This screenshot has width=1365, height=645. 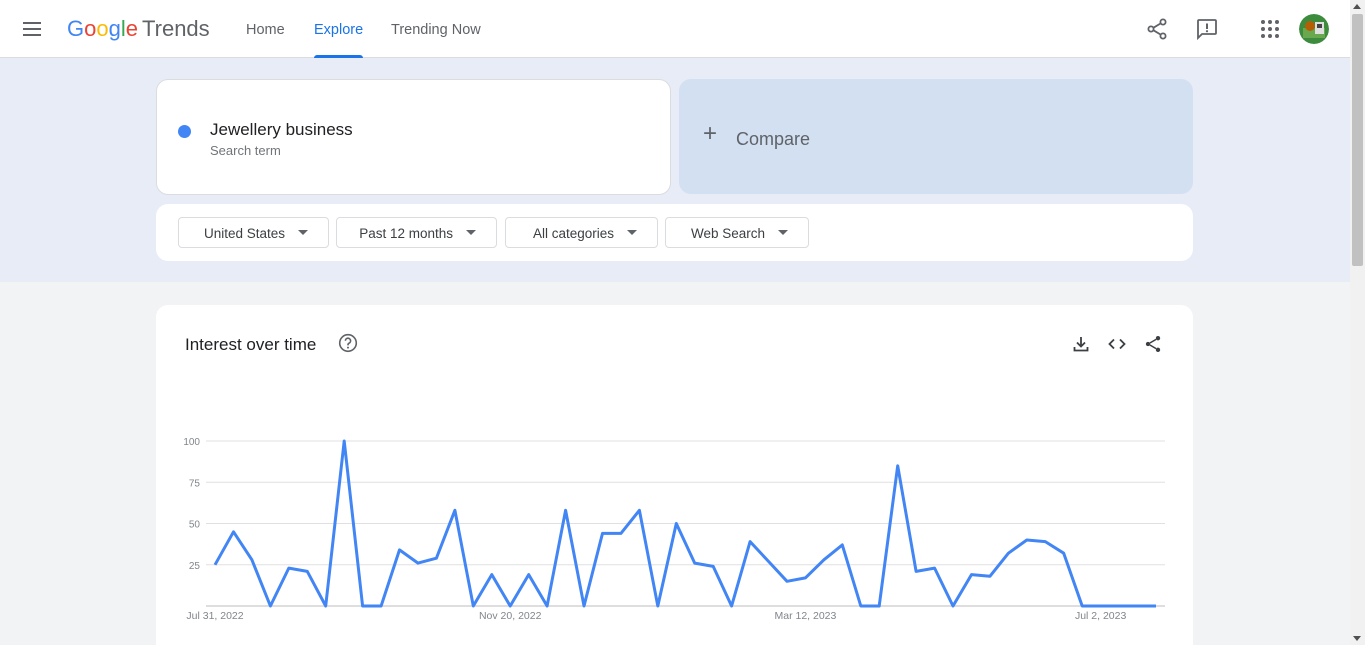 What do you see at coordinates (406, 233) in the screenshot?
I see `filter-time-range-label: Past 12 months` at bounding box center [406, 233].